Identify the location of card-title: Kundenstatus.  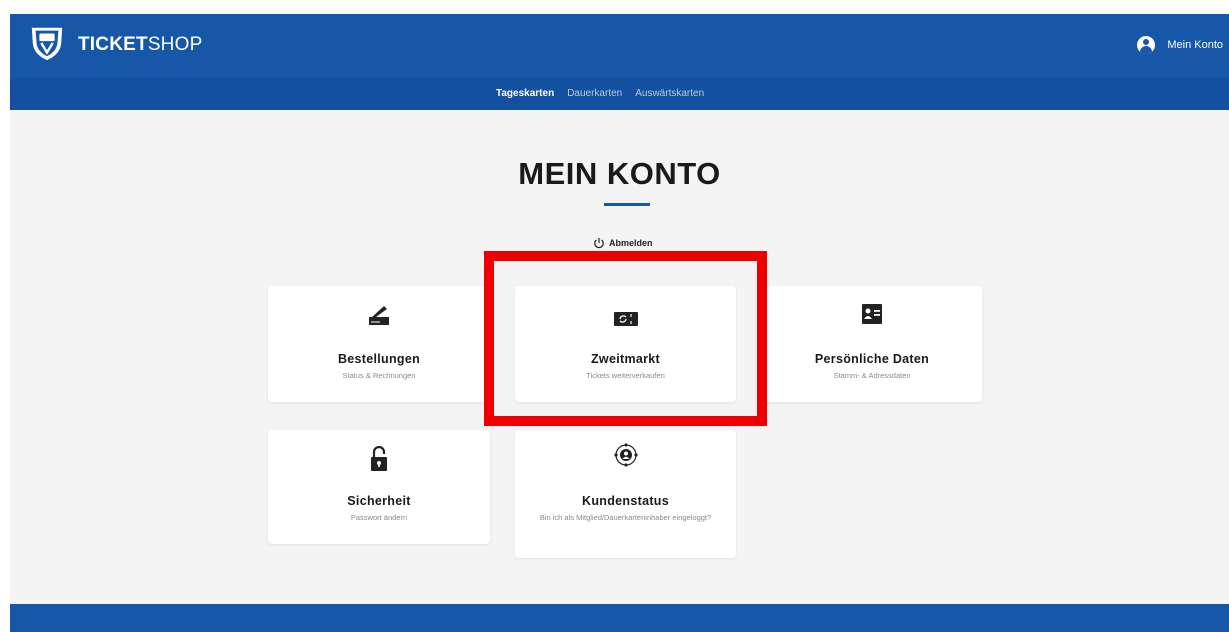
(625, 501).